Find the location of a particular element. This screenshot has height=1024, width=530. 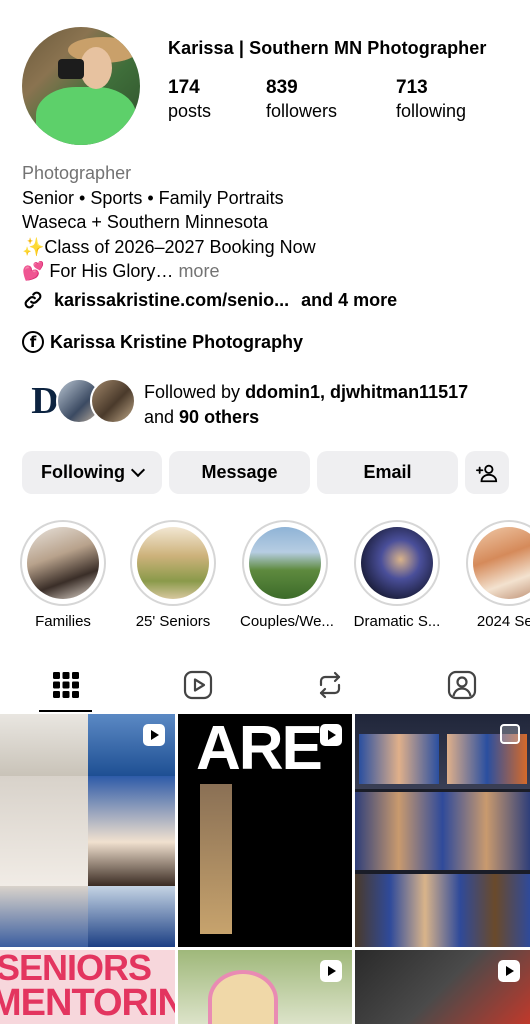

email-button-label: Email is located at coordinates (387, 472).